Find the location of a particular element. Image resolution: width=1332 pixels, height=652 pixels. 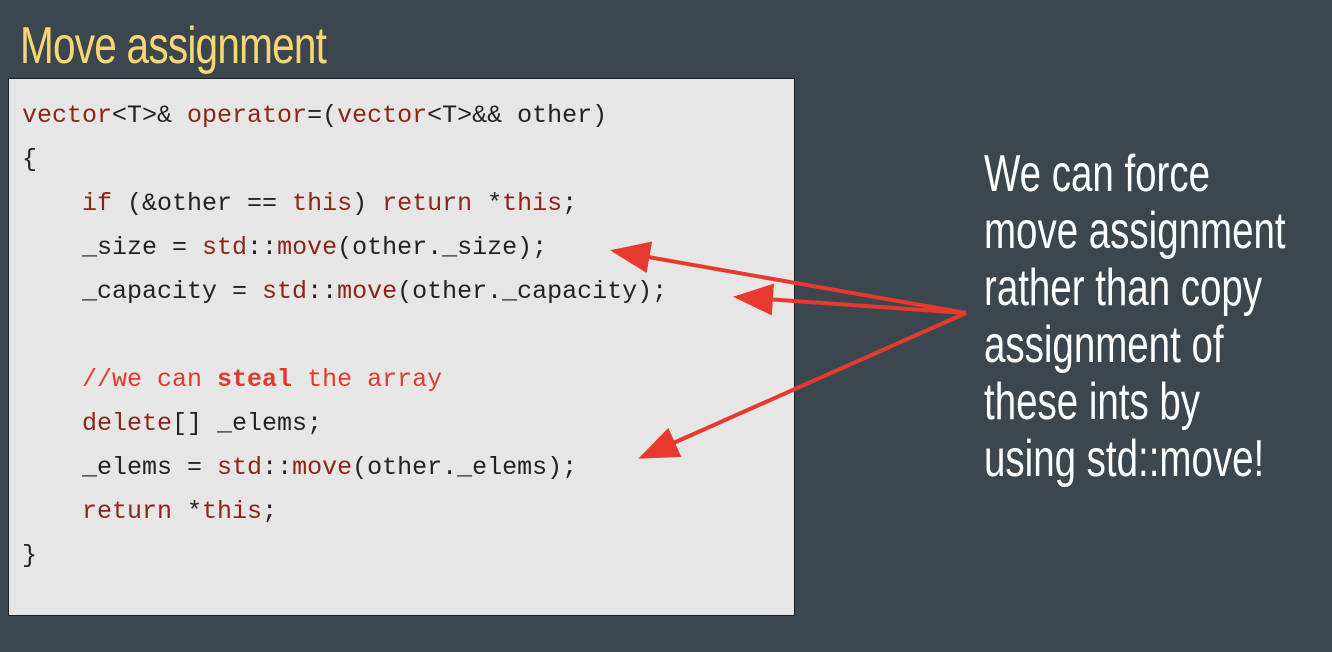

code-line: //we can steal the array is located at coordinates (344, 380).